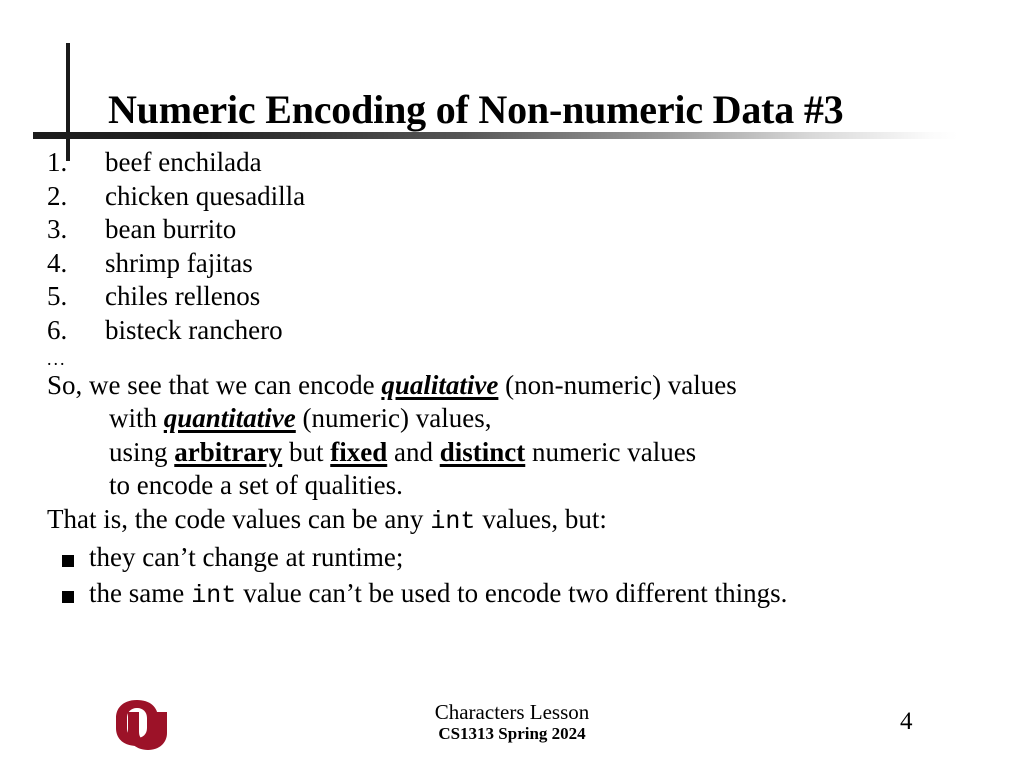 The width and height of the screenshot is (1024, 768). Describe the element at coordinates (235, 519) in the screenshot. I see `paragraph-text: That is, the code values can be any` at that location.